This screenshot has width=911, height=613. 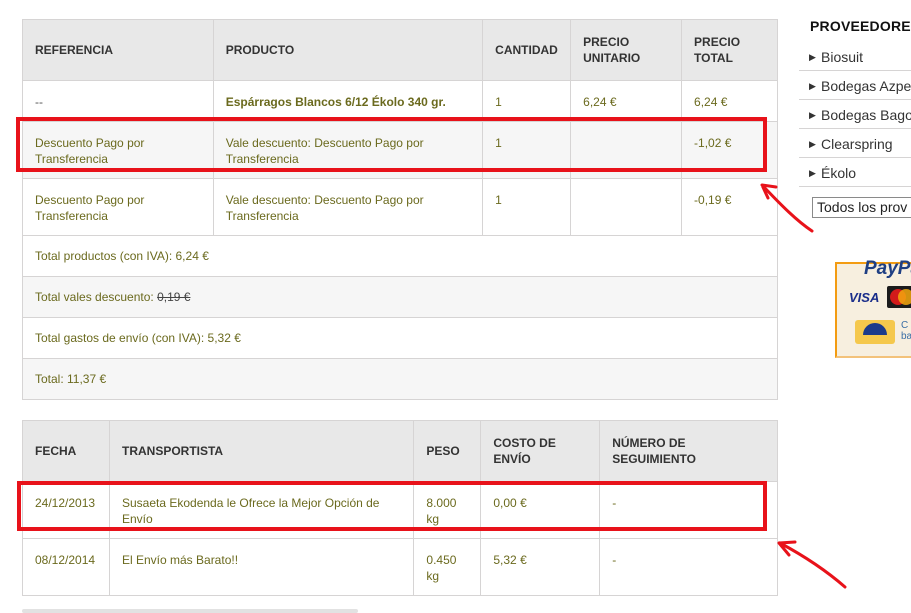 I want to click on paypal-logo: PayPal, so click(x=887, y=268).